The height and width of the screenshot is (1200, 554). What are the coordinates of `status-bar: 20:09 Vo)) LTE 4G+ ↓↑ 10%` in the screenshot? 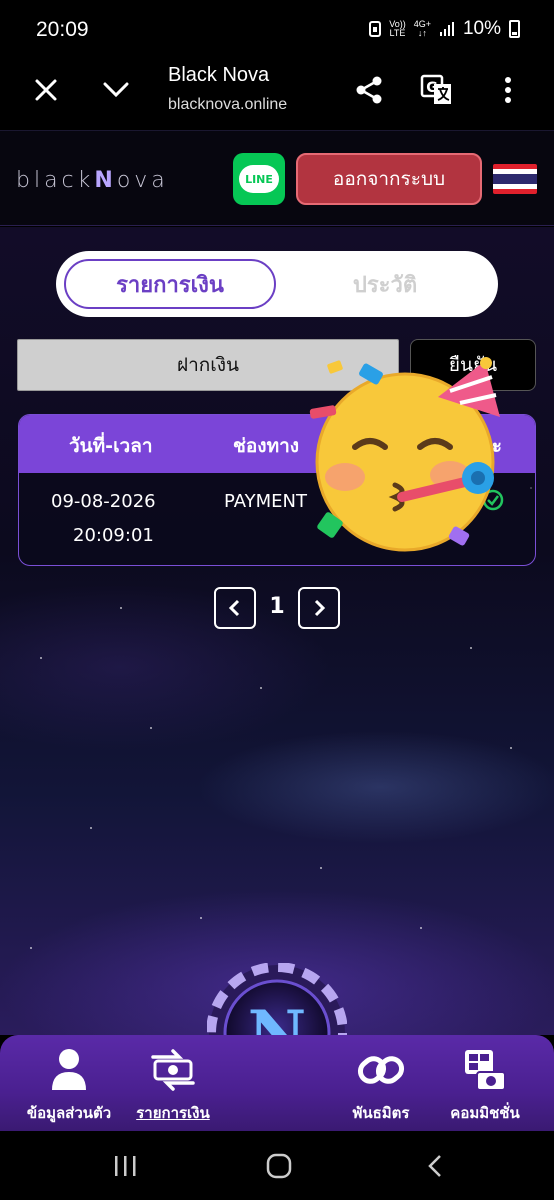 It's located at (277, 30).